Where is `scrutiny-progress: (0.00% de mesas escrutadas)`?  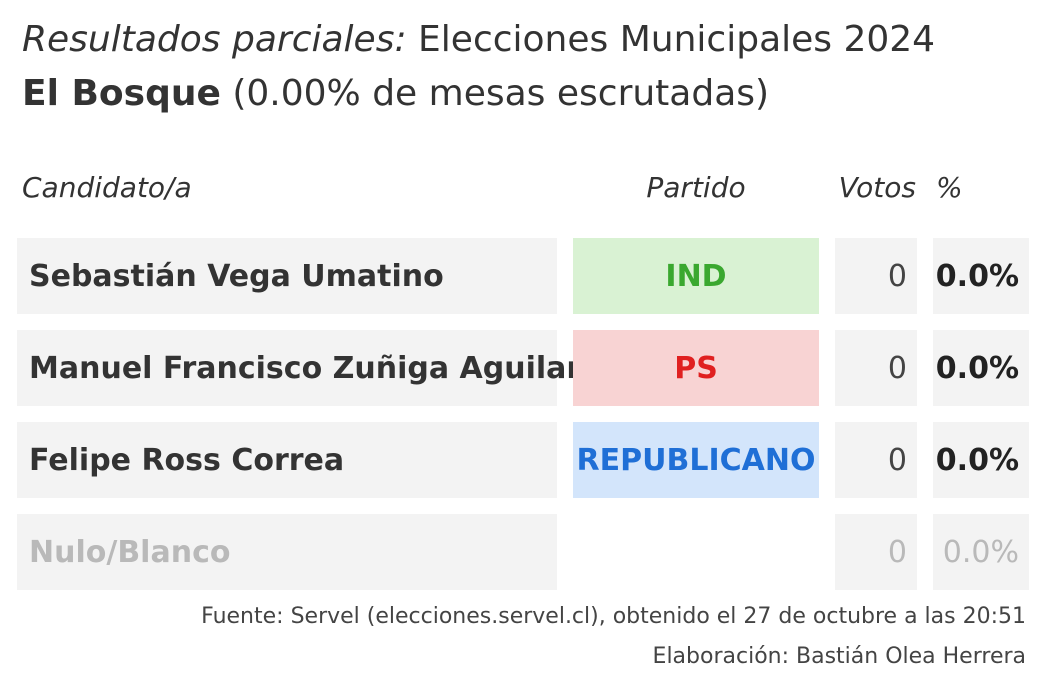 scrutiny-progress: (0.00% de mesas escrutadas) is located at coordinates (501, 93).